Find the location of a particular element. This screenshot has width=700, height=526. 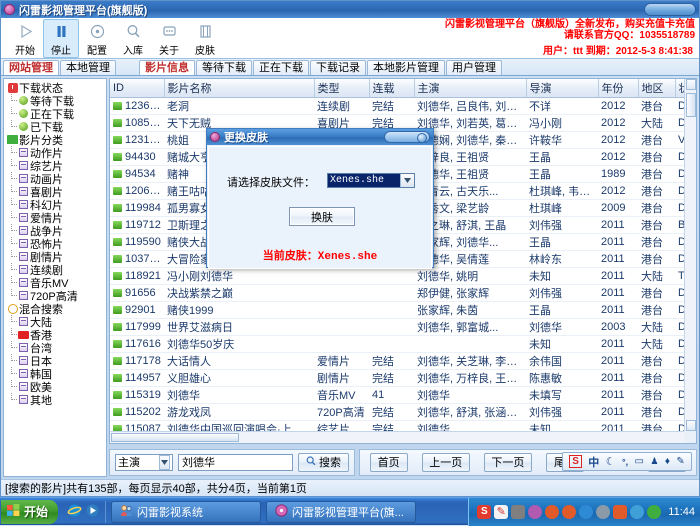

toolbar-import-button: 入库 is located at coordinates (133, 38).